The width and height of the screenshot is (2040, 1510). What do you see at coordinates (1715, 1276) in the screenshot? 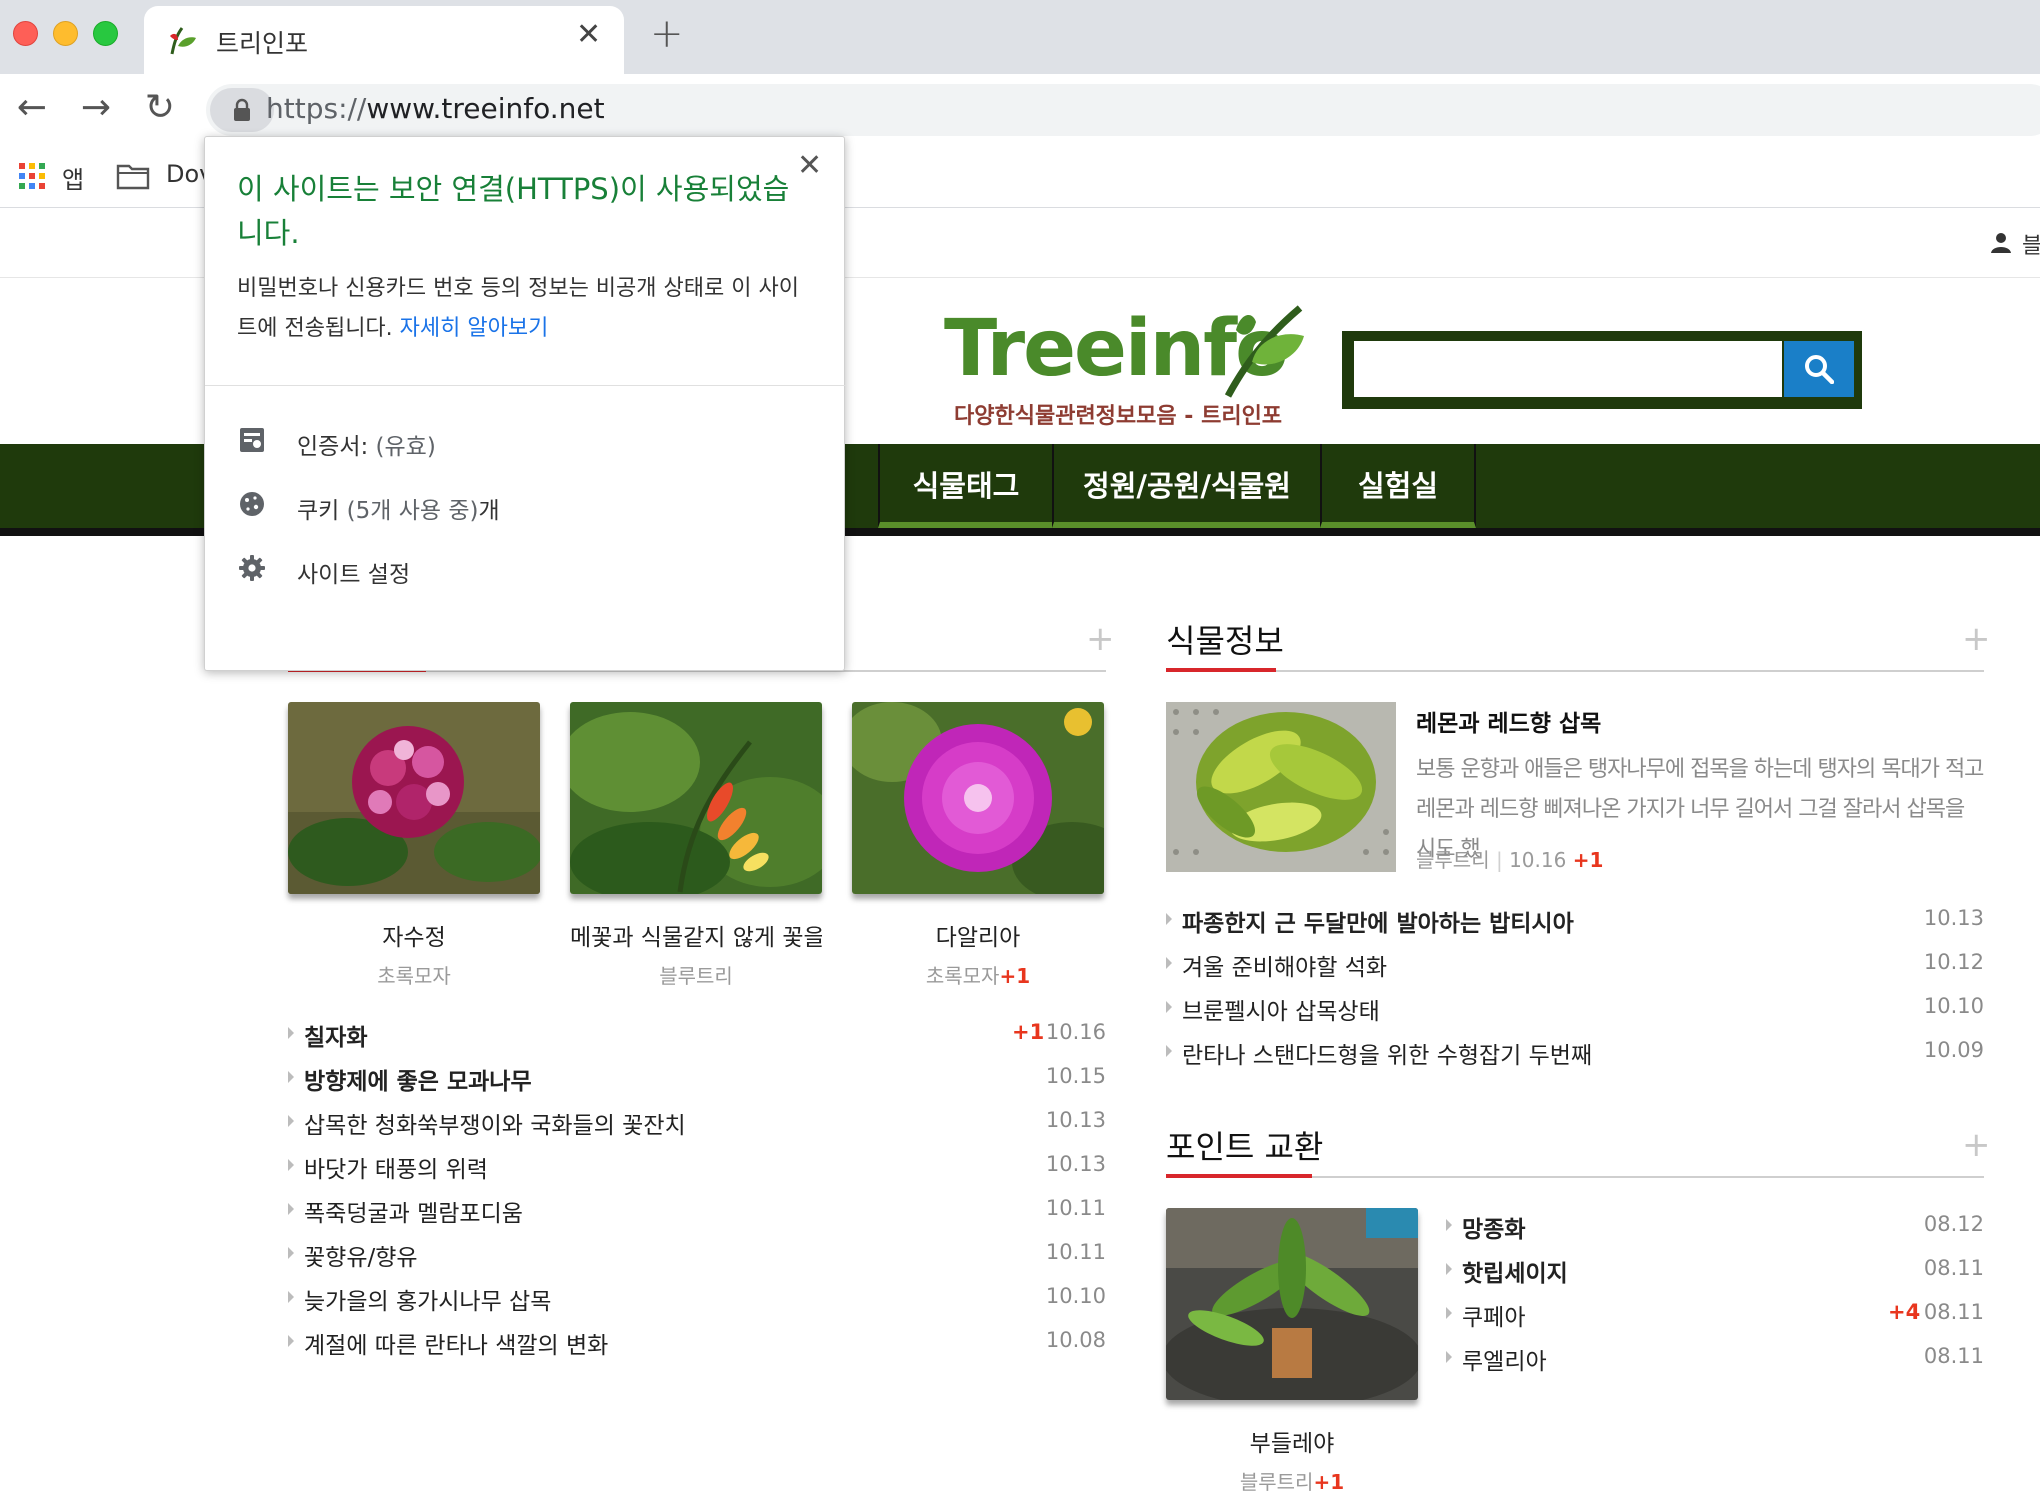
I see `list-item: 핫립세이지 08.11` at bounding box center [1715, 1276].